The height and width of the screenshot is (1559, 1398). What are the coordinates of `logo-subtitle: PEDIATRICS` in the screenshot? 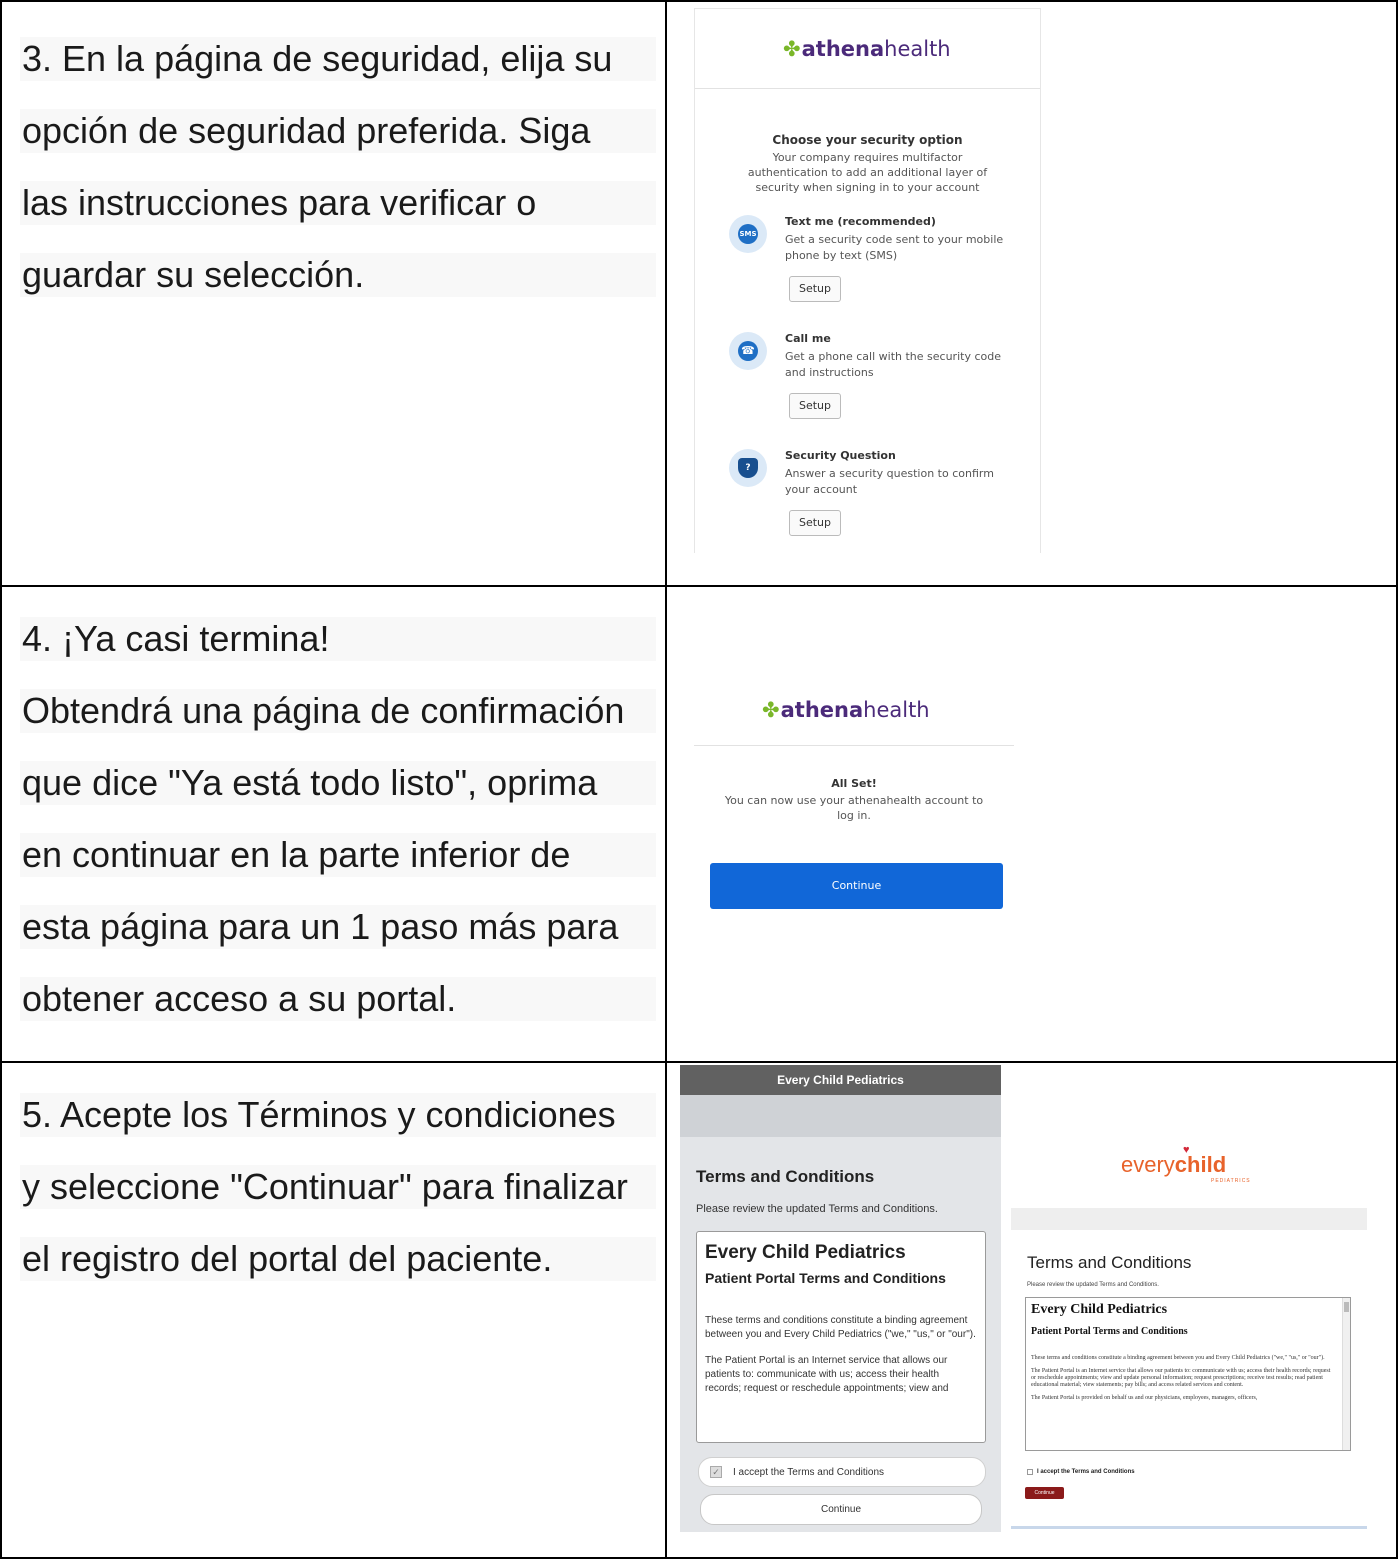 It's located at (1231, 1181).